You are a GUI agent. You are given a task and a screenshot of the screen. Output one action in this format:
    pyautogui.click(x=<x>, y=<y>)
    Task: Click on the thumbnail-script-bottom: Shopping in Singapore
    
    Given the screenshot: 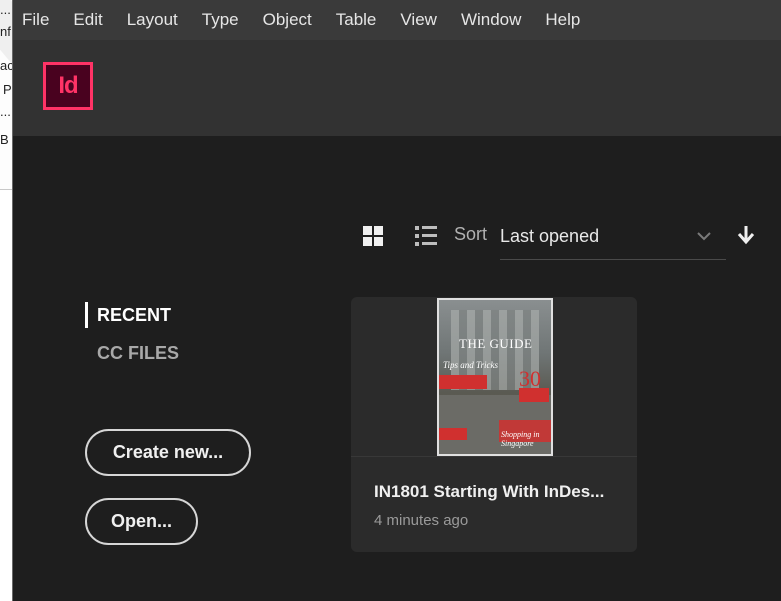 What is the action you would take?
    pyautogui.click(x=520, y=439)
    